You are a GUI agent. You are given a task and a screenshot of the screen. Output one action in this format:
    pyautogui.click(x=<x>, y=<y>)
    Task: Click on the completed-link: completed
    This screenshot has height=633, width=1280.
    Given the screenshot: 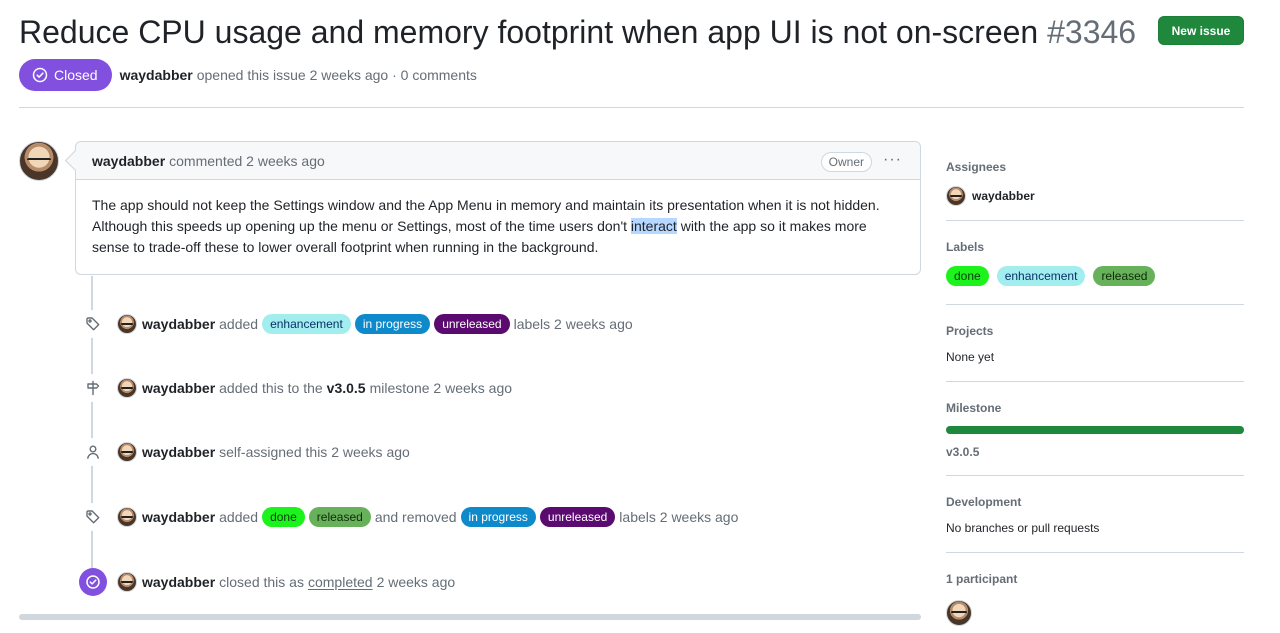 What is the action you would take?
    pyautogui.click(x=340, y=582)
    